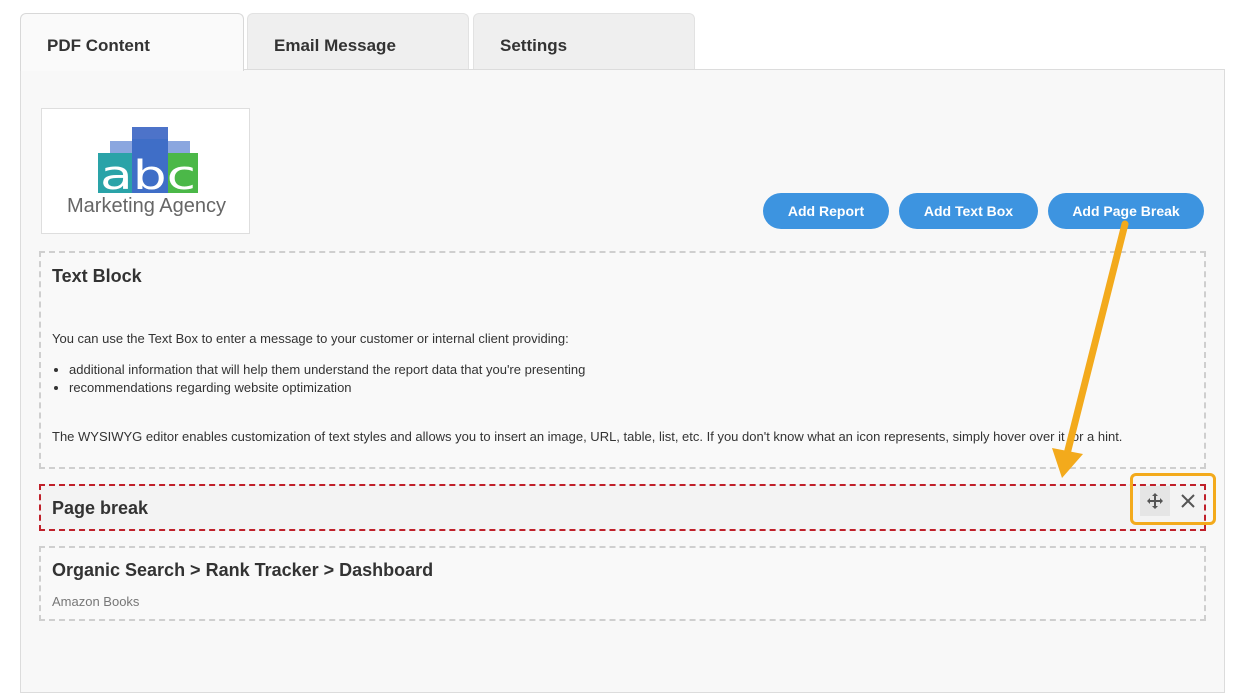 Image resolution: width=1242 pixels, height=699 pixels. Describe the element at coordinates (622, 507) in the screenshot. I see `page-break-block: Page break` at that location.